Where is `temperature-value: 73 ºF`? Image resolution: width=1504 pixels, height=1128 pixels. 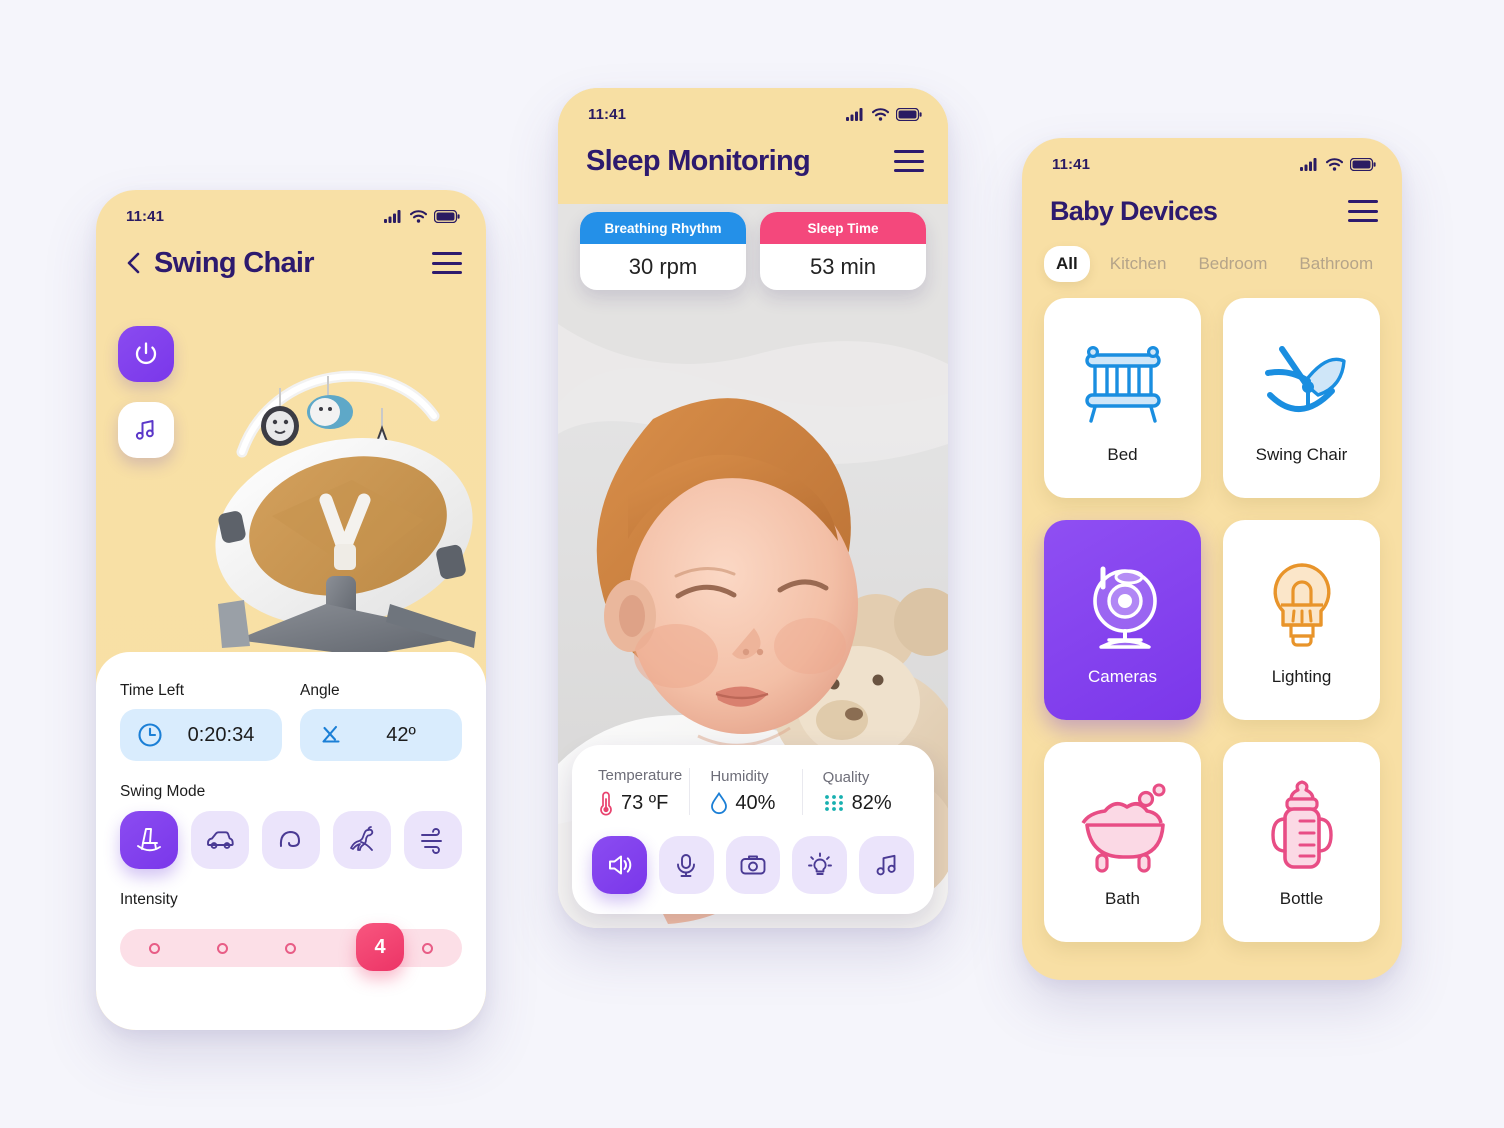 temperature-value: 73 ºF is located at coordinates (645, 802).